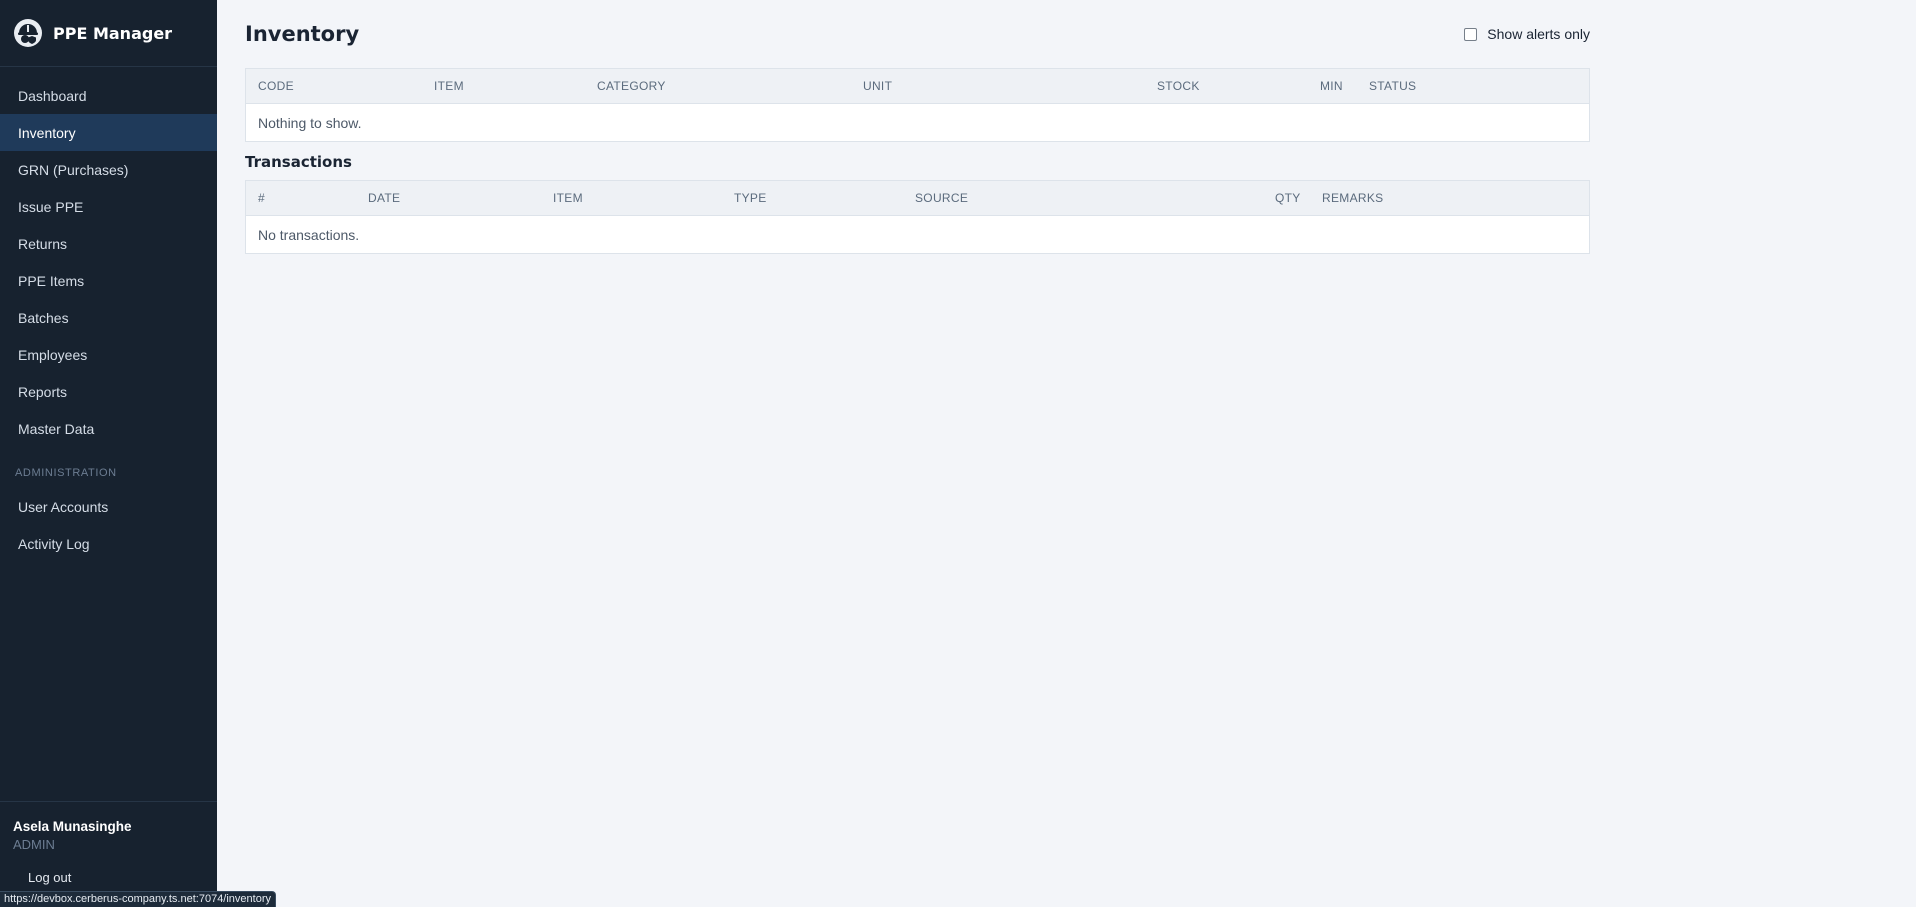  Describe the element at coordinates (1238, 86) in the screenshot. I see `column-header-stock: STOCK` at that location.